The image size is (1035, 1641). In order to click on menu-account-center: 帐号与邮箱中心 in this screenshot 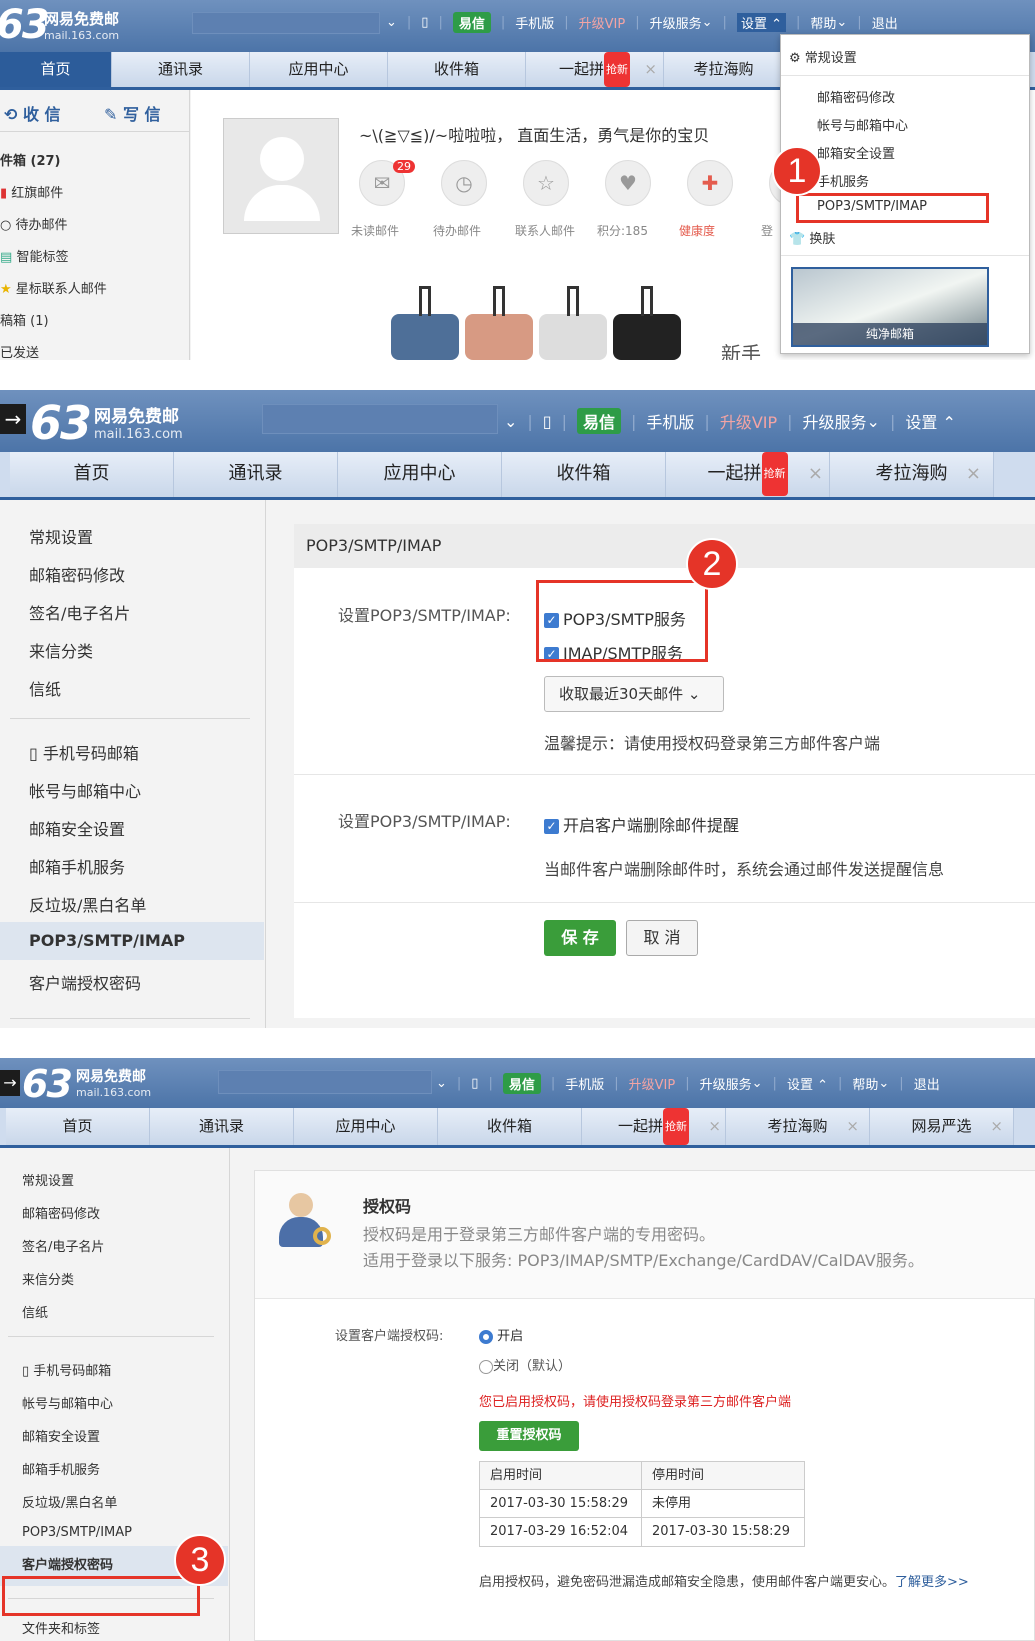, I will do `click(862, 124)`.